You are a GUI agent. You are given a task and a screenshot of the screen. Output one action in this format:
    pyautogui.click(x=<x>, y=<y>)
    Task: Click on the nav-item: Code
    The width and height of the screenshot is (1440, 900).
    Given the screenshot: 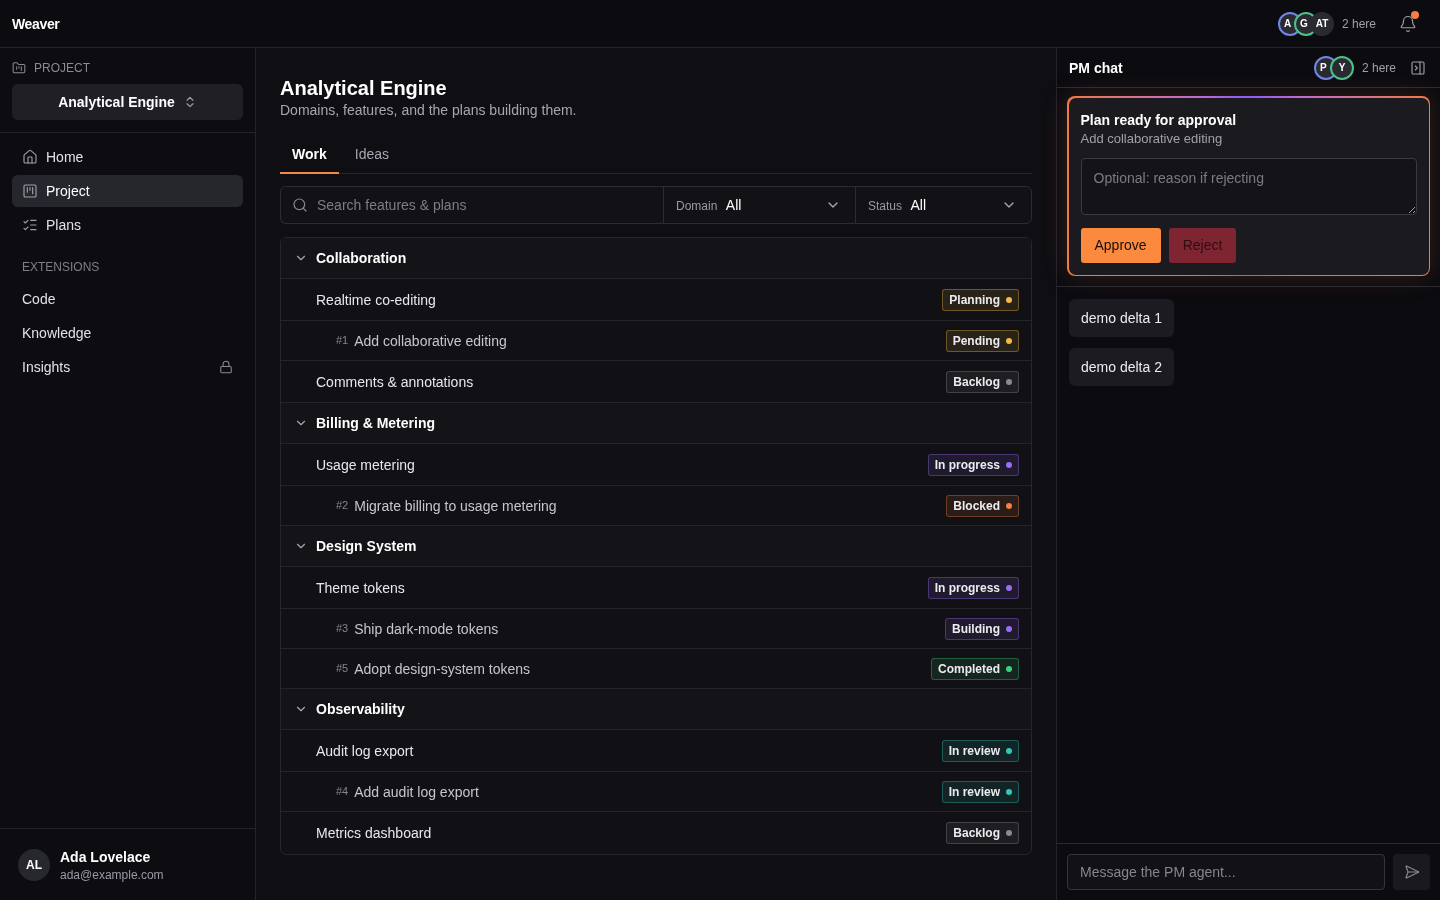 What is the action you would take?
    pyautogui.click(x=127, y=299)
    